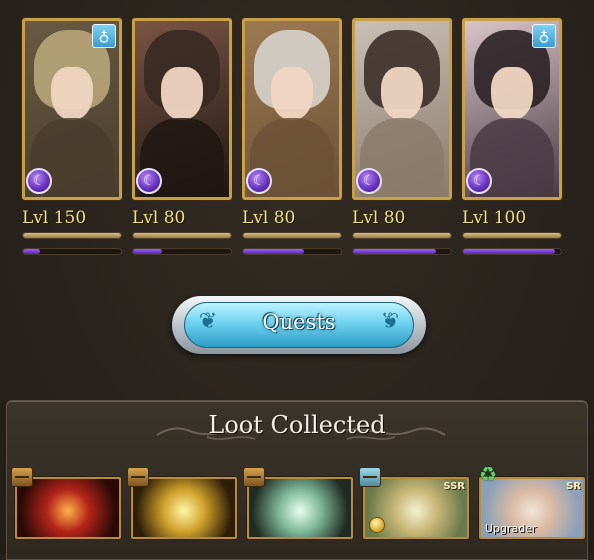 This screenshot has width=594, height=560. I want to click on party-member-5: ☾ ♁ Lvl 100, so click(512, 136).